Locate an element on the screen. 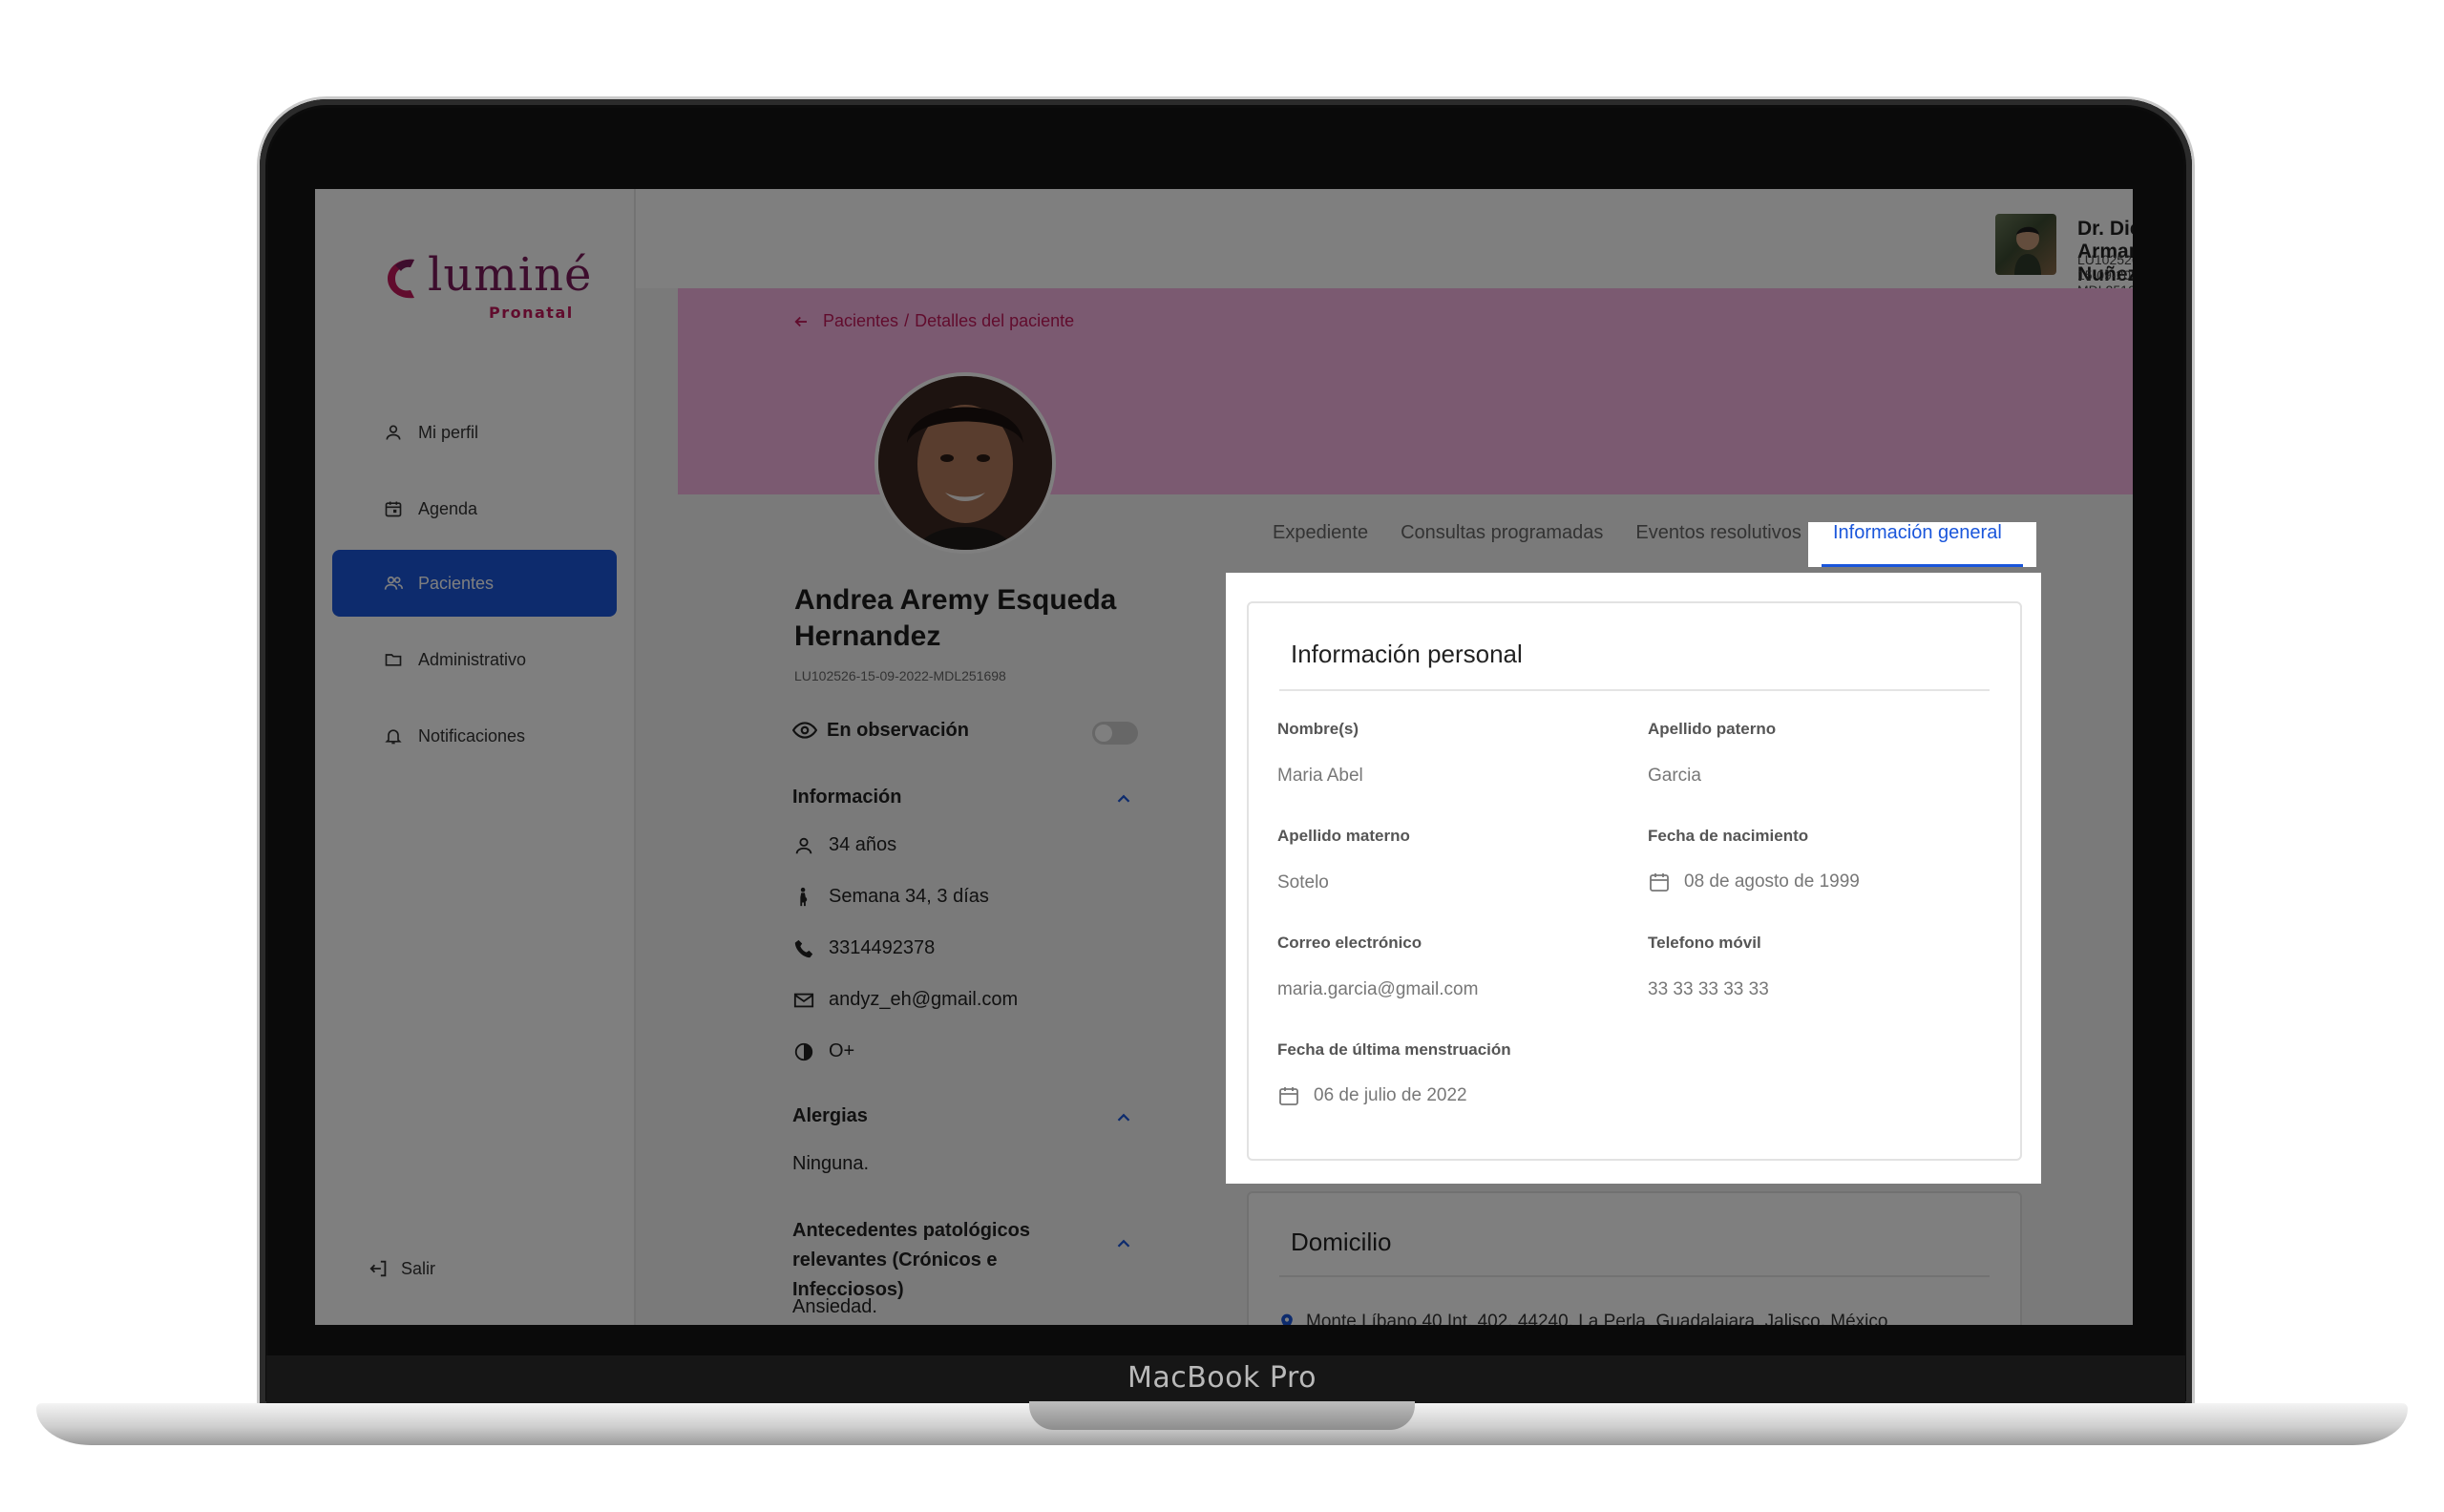 Image resolution: width=2444 pixels, height=1512 pixels. doctor-avatar is located at coordinates (2026, 245).